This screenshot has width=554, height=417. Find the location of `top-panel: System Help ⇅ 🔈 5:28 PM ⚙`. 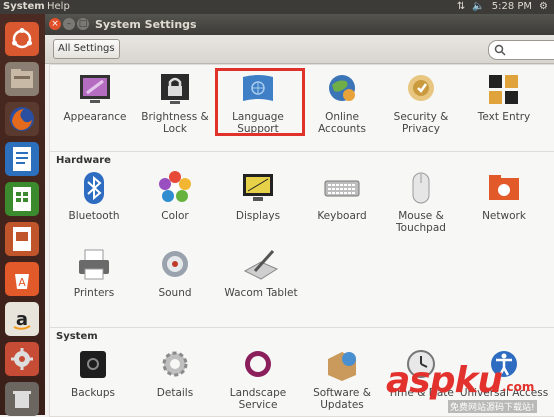

top-panel: System Help ⇅ 🔈 5:28 PM ⚙ is located at coordinates (277, 7).